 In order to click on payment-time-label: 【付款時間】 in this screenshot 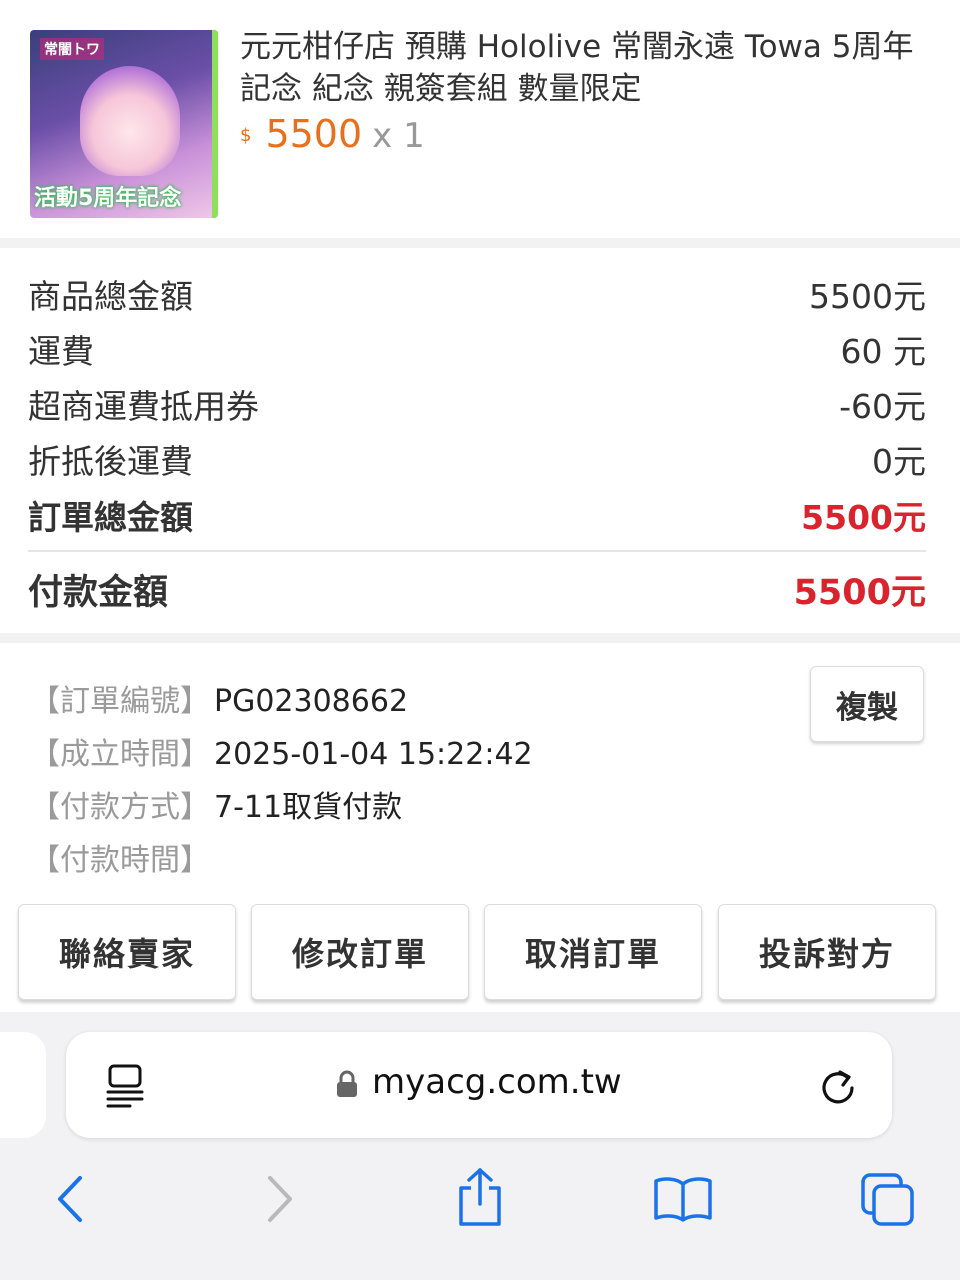, I will do `click(120, 860)`.